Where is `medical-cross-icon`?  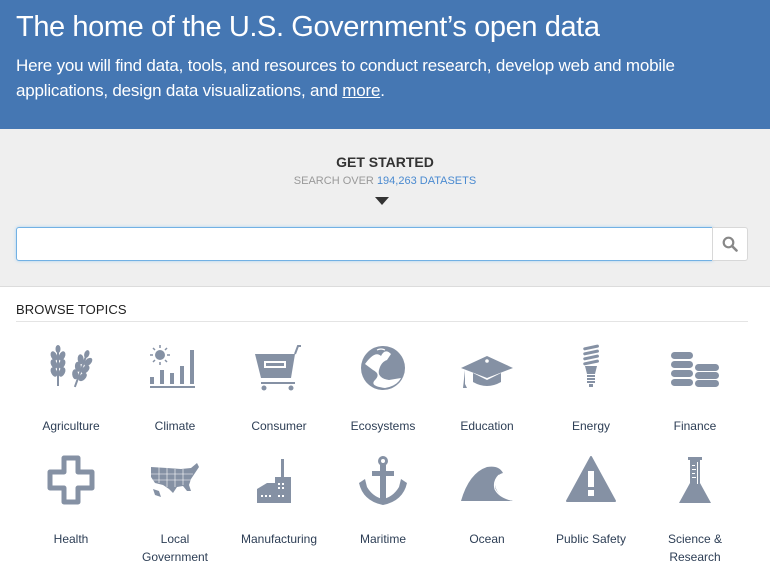
medical-cross-icon is located at coordinates (71, 480).